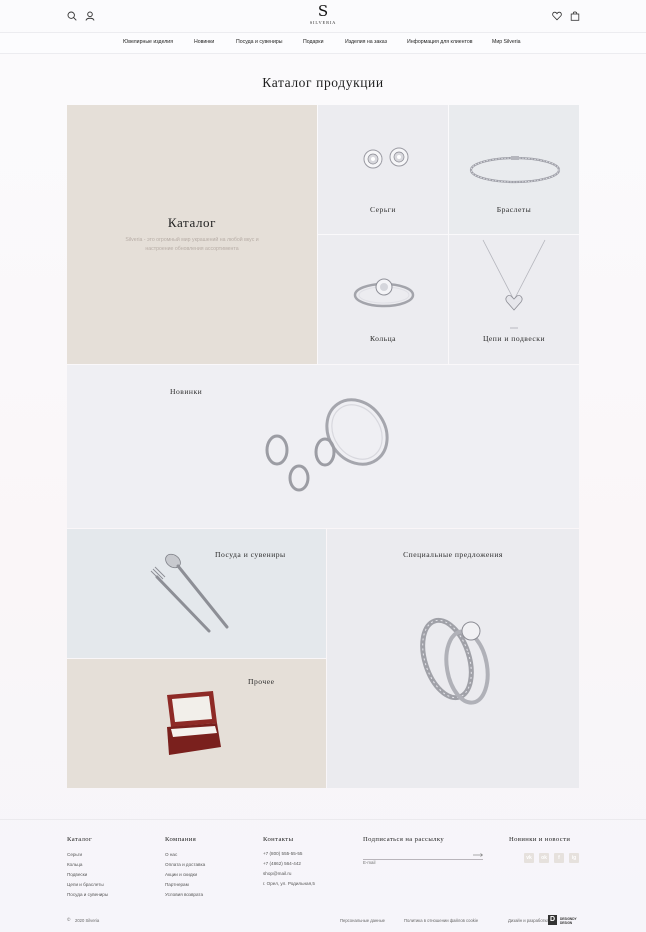 The image size is (646, 932). I want to click on heart-icon, so click(557, 16).